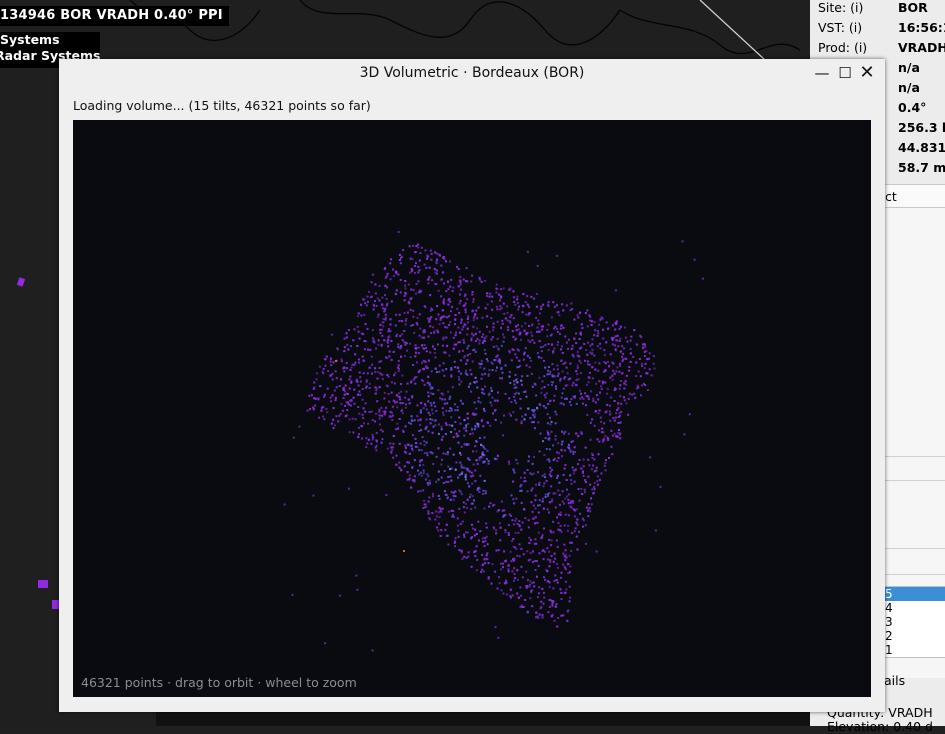  What do you see at coordinates (913, 7) in the screenshot?
I see `info-value: BOR` at bounding box center [913, 7].